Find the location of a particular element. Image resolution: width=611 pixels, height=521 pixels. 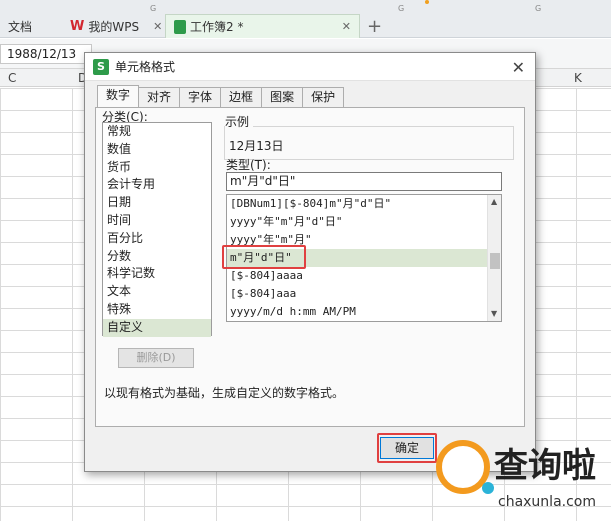

category-number: 数值 is located at coordinates (157, 150).